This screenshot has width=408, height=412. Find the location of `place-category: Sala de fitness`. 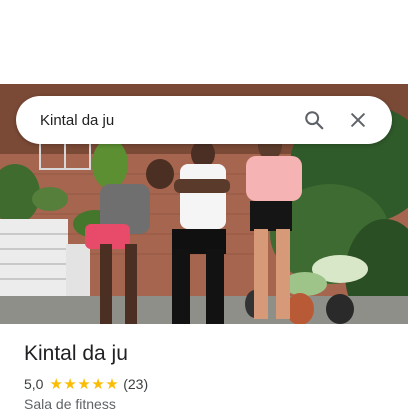

place-category: Sala de fitness is located at coordinates (70, 404).